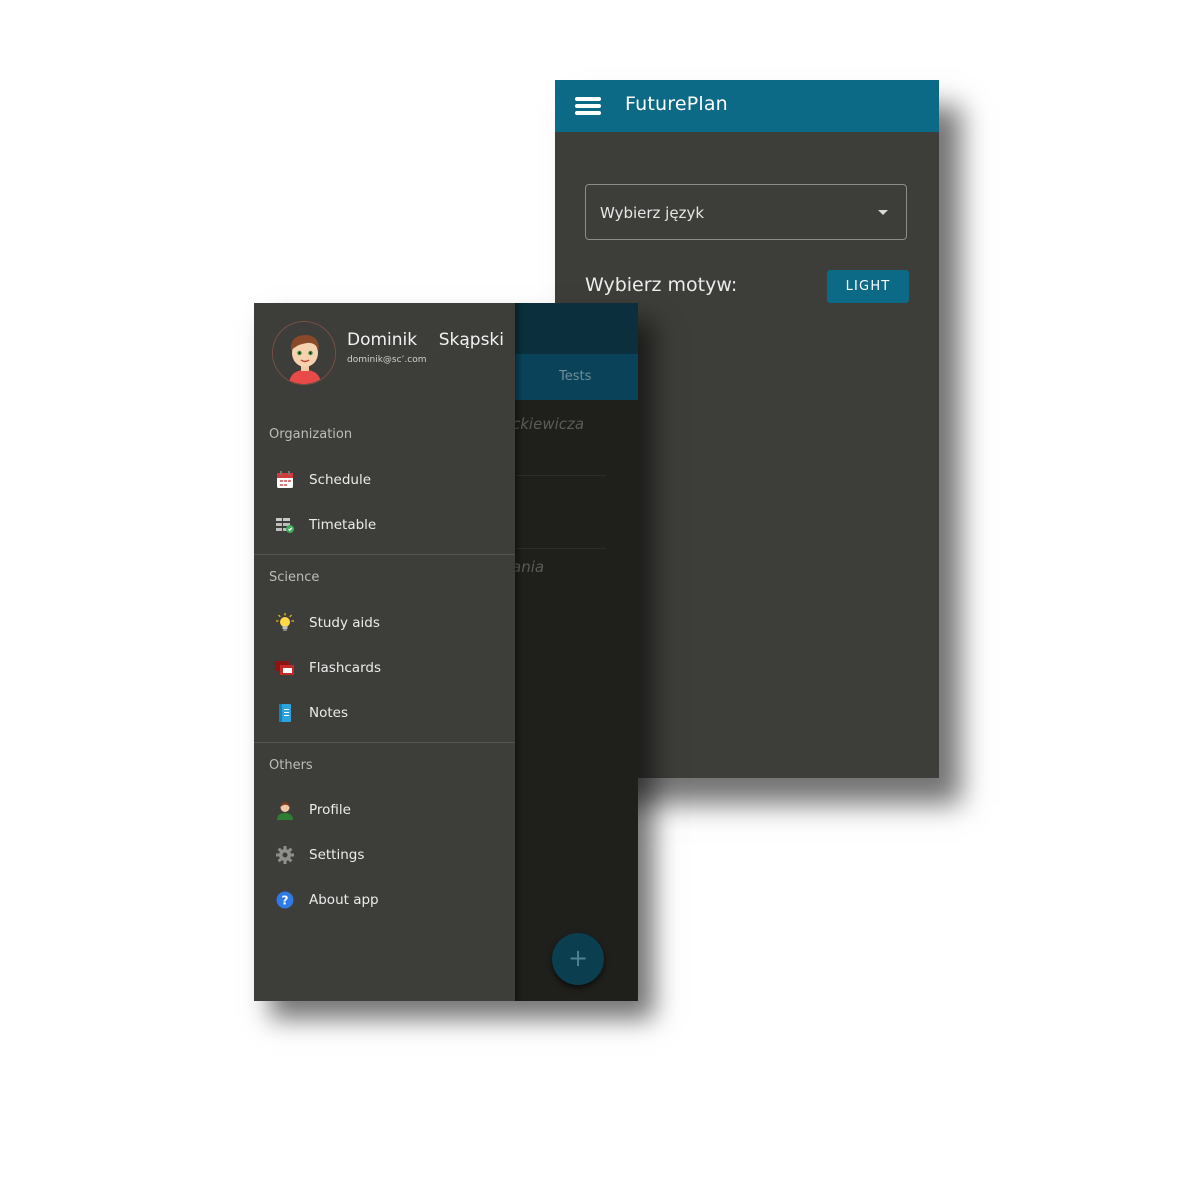 This screenshot has height=1200, width=1200. I want to click on profile-icon, so click(285, 810).